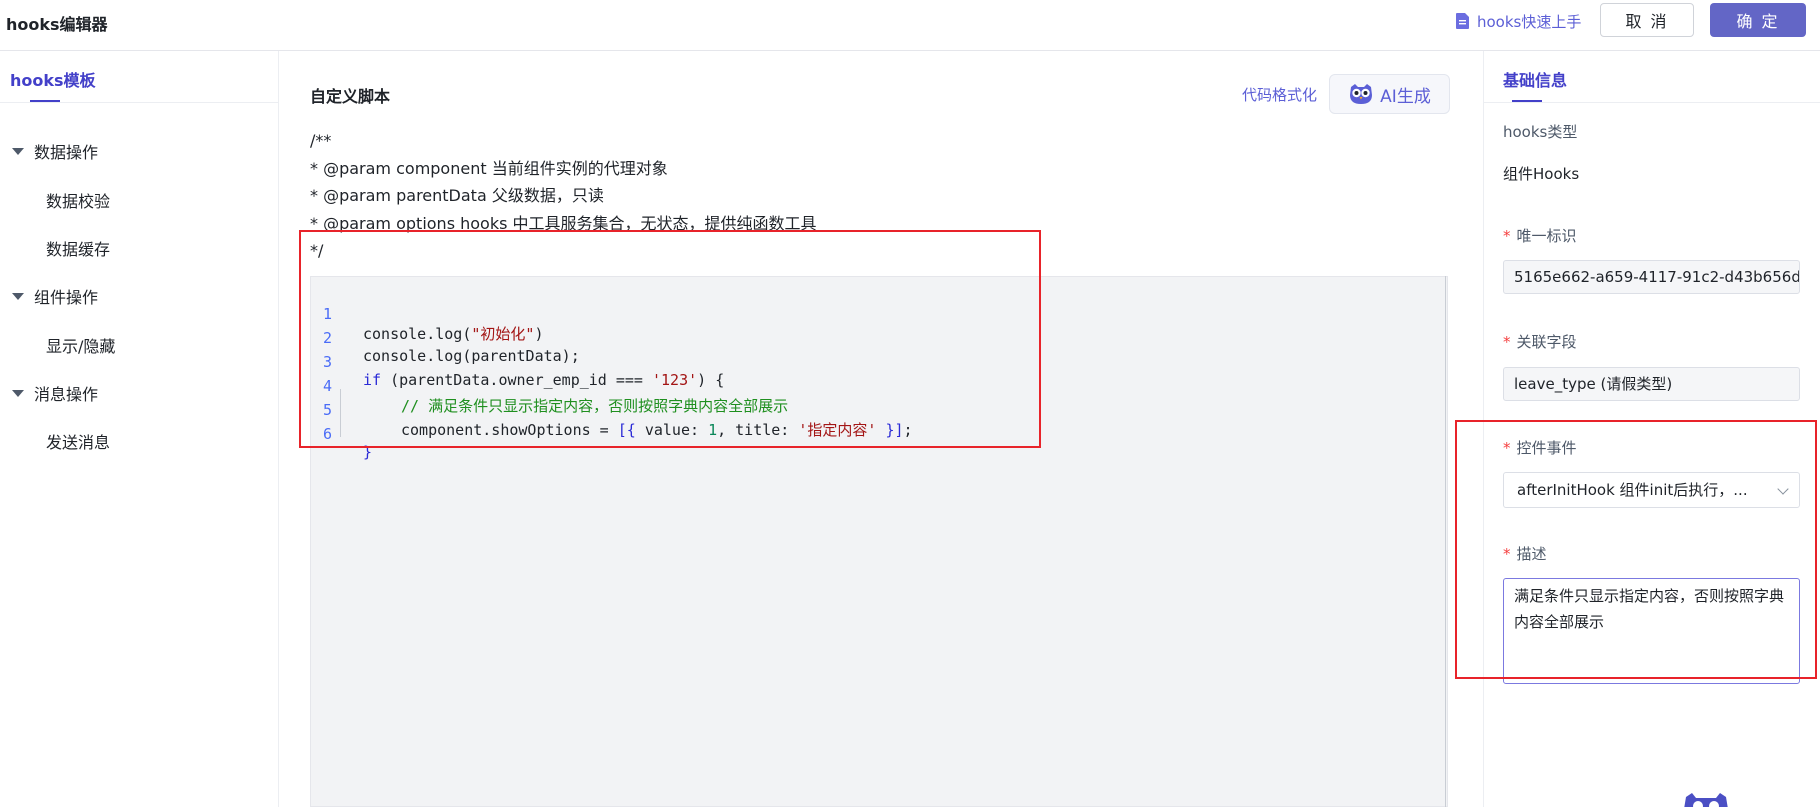  What do you see at coordinates (1706, 800) in the screenshot?
I see `owl-mascot-icon` at bounding box center [1706, 800].